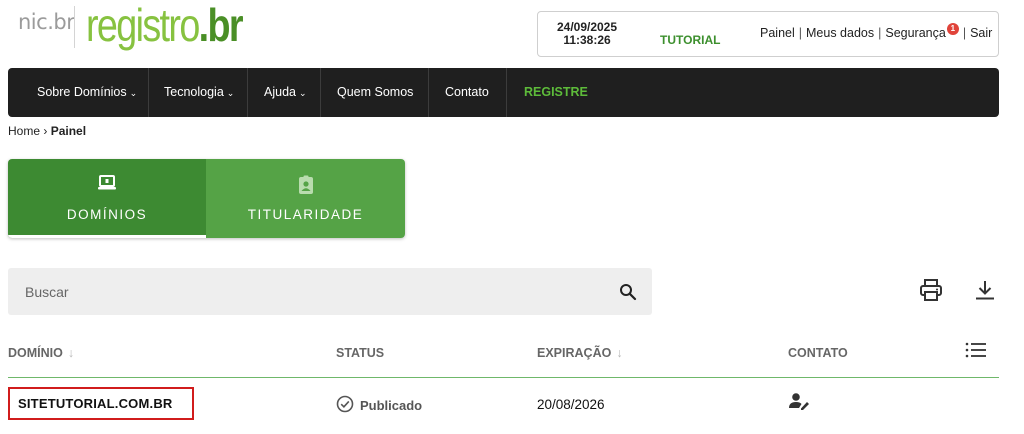  Describe the element at coordinates (107, 198) in the screenshot. I see `tab-dominios: DOMÍNIOS` at that location.